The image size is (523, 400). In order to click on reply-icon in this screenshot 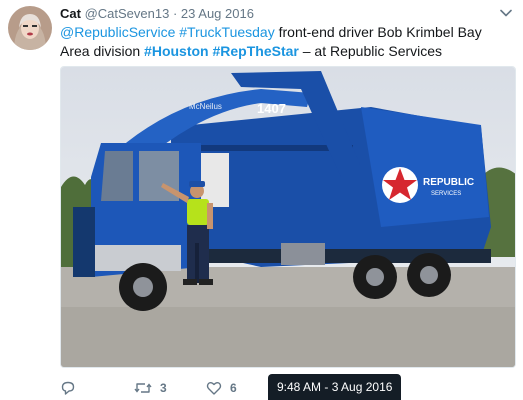, I will do `click(68, 388)`.